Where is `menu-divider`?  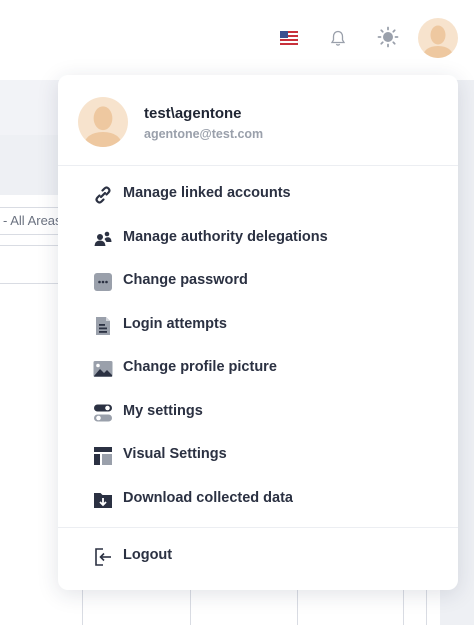
menu-divider is located at coordinates (258, 527).